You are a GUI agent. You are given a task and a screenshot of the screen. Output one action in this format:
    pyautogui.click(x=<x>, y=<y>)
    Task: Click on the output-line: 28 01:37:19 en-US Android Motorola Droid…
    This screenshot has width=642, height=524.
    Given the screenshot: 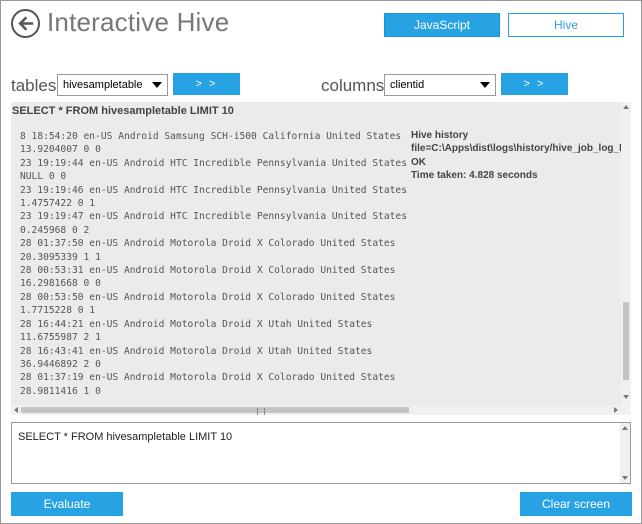 What is the action you would take?
    pyautogui.click(x=208, y=378)
    